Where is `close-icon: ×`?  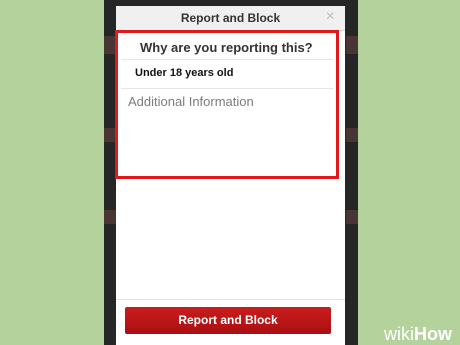 close-icon: × is located at coordinates (330, 17).